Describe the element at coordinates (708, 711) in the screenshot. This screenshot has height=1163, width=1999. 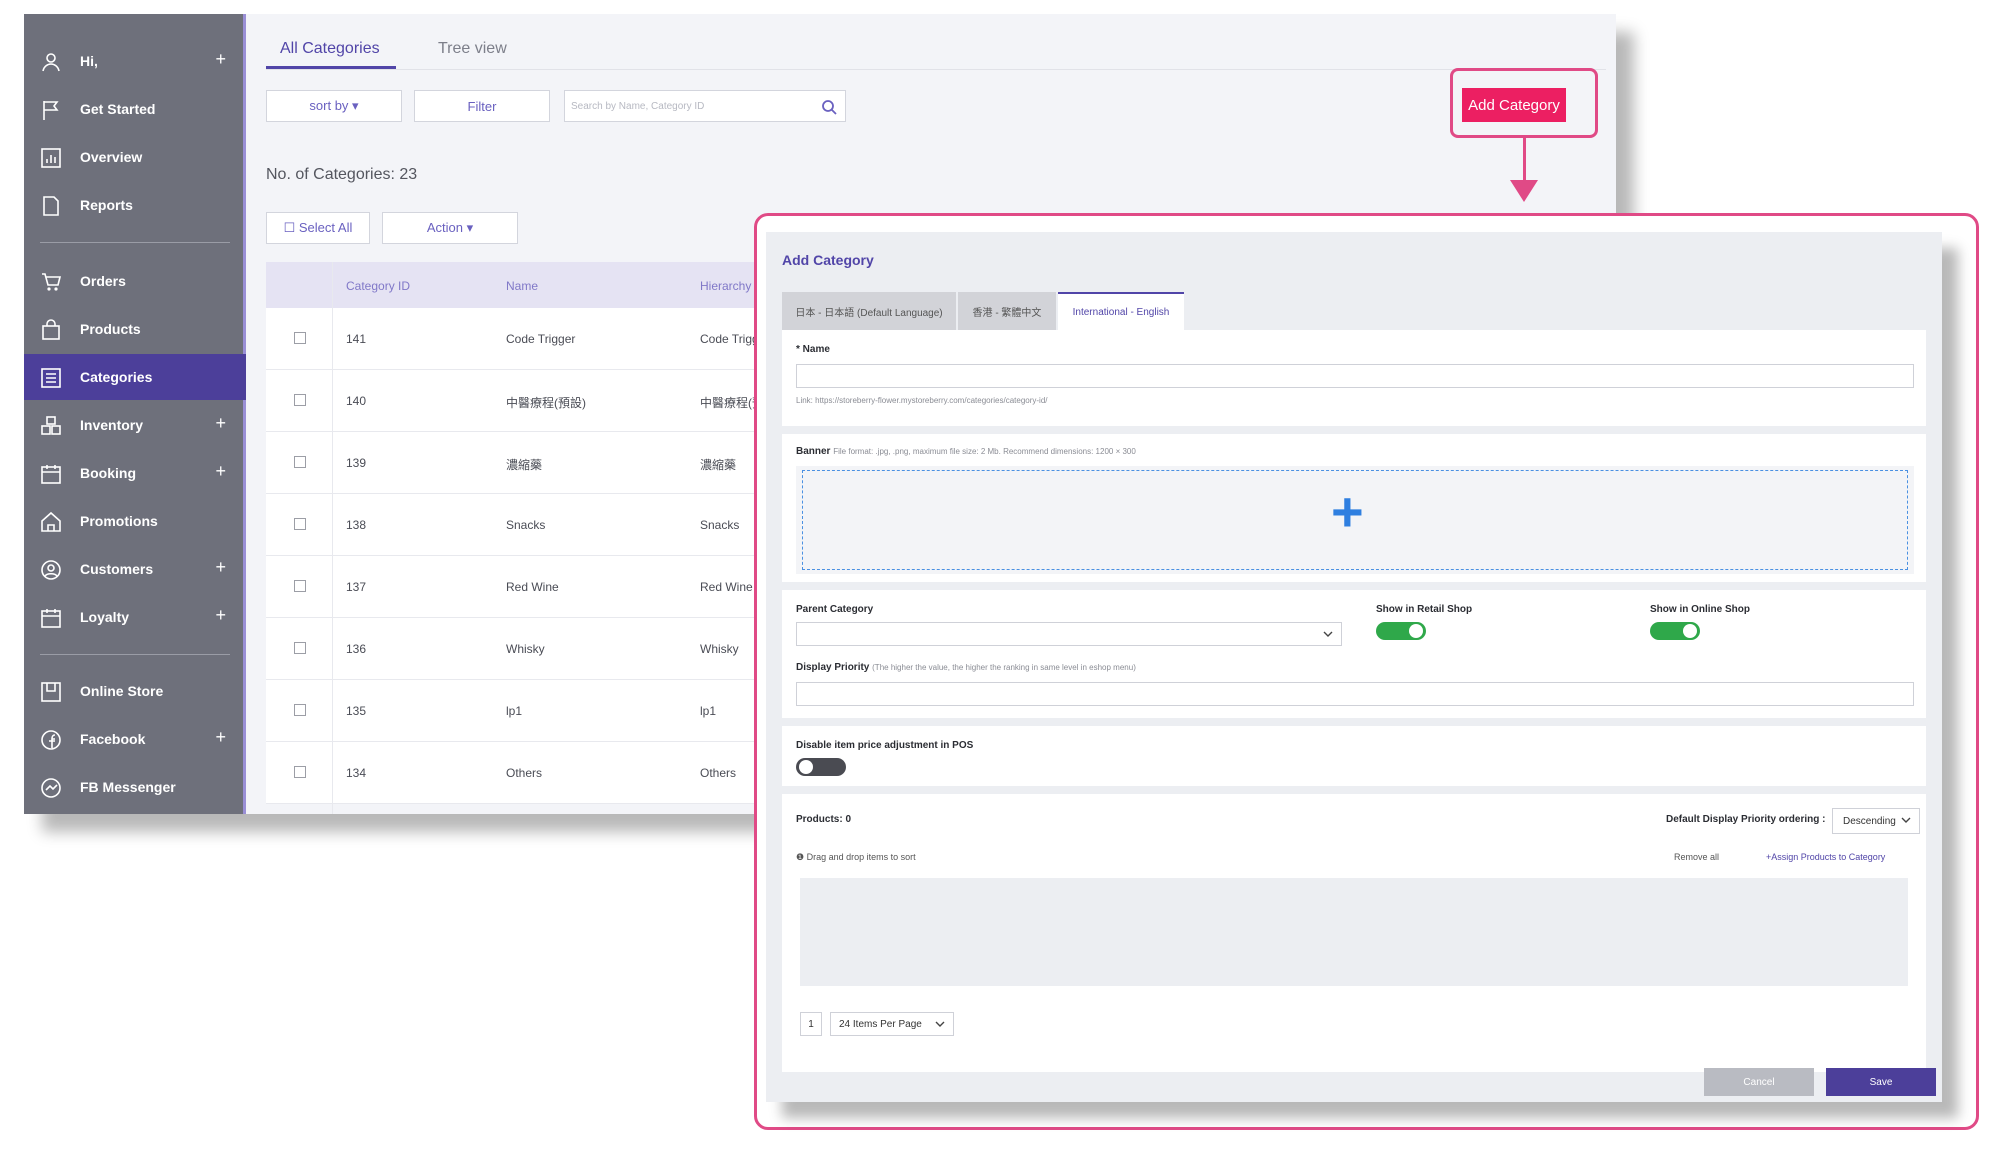
I see `cell-hierarchy: lp1` at that location.